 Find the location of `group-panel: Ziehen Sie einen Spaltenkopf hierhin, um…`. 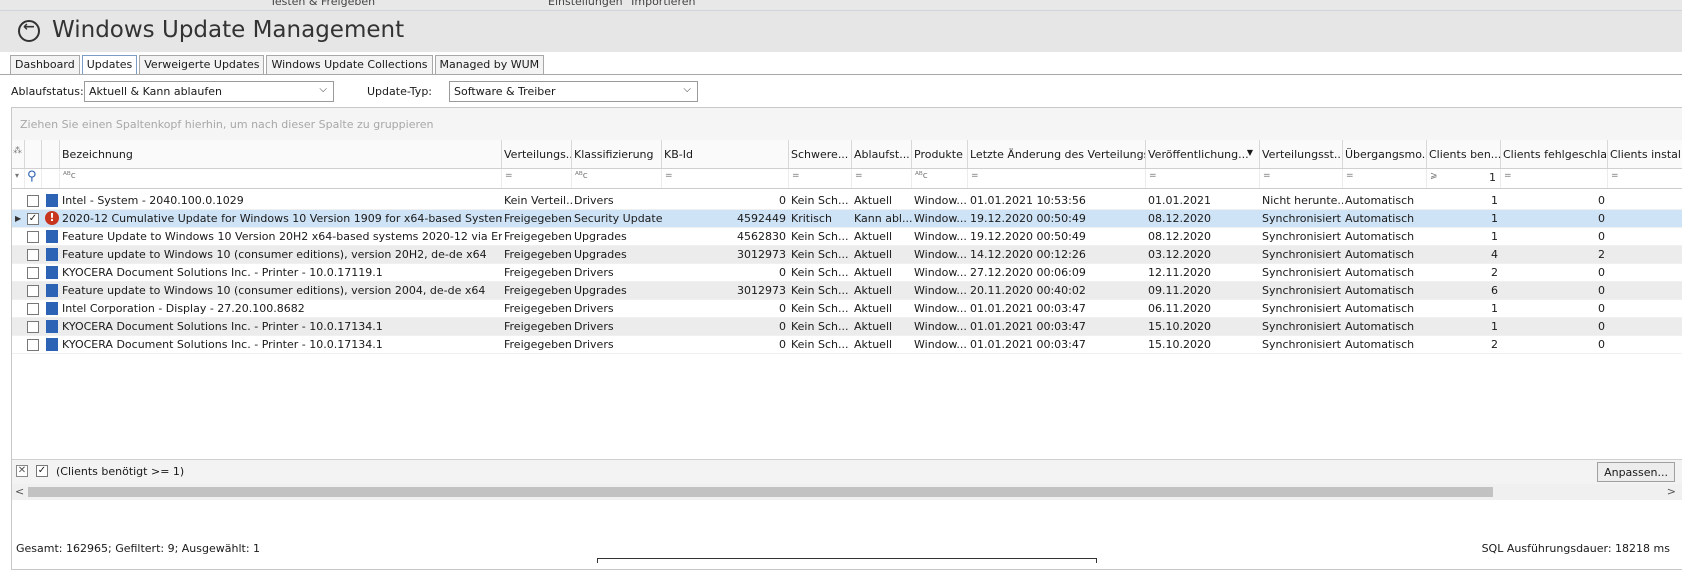

group-panel: Ziehen Sie einen Spaltenkopf hierhin, um… is located at coordinates (847, 124).